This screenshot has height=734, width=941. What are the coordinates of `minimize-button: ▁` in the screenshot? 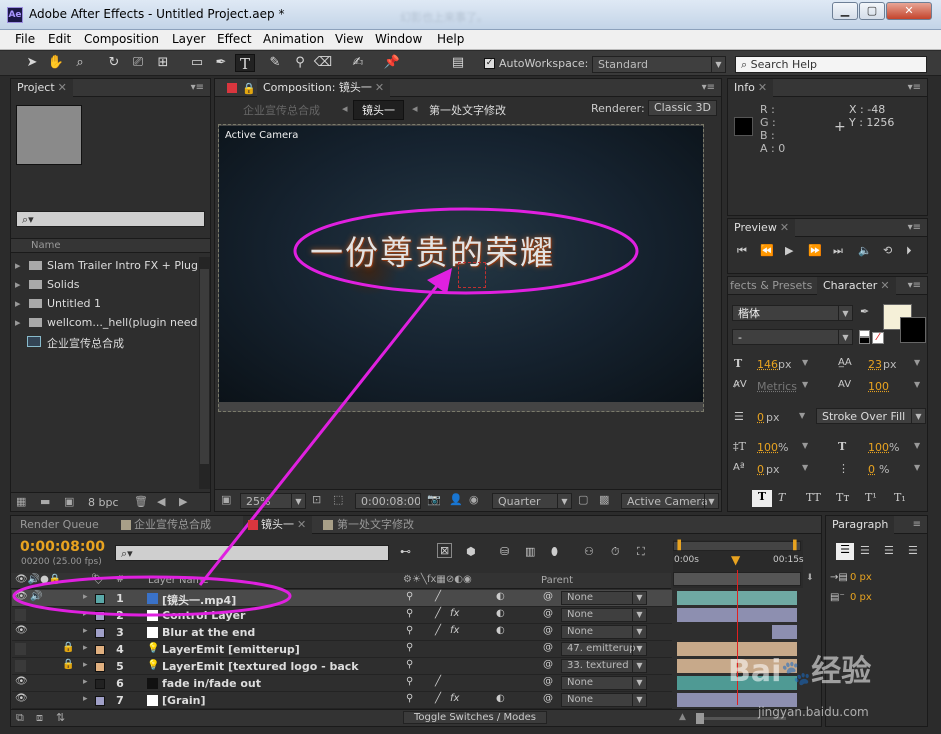 It's located at (845, 11).